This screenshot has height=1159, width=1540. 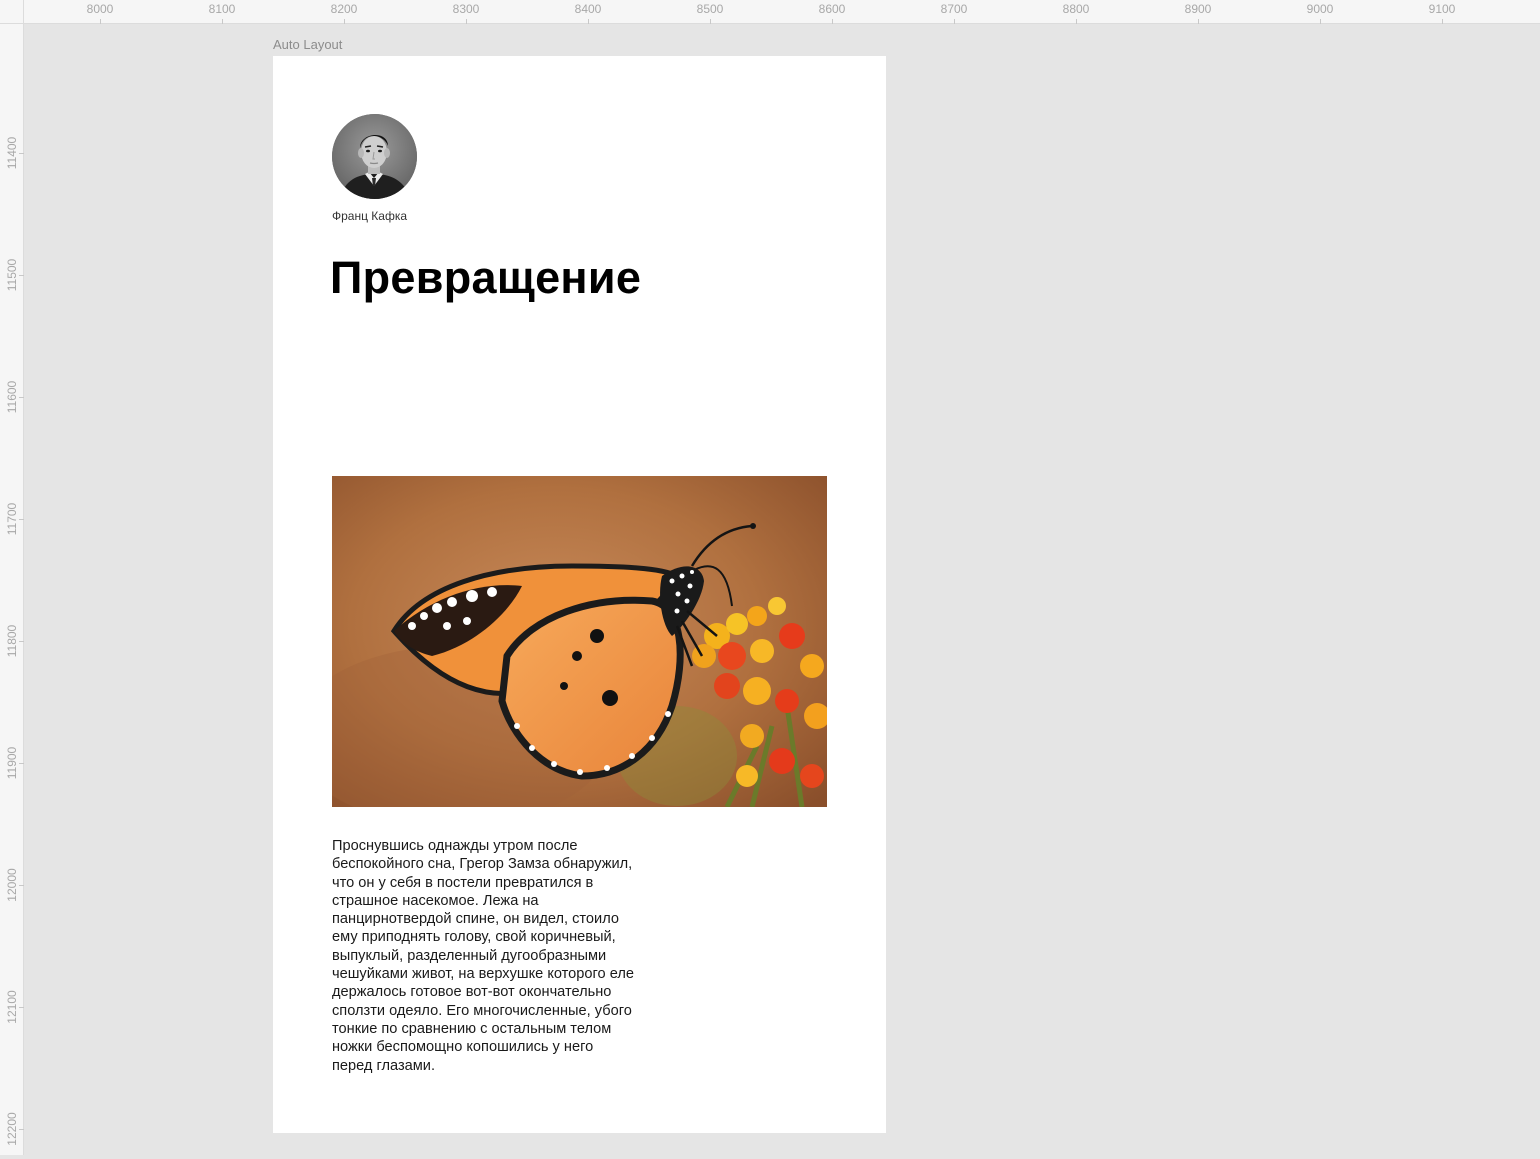 I want to click on ruler-y-tick: 11500, so click(x=12, y=275).